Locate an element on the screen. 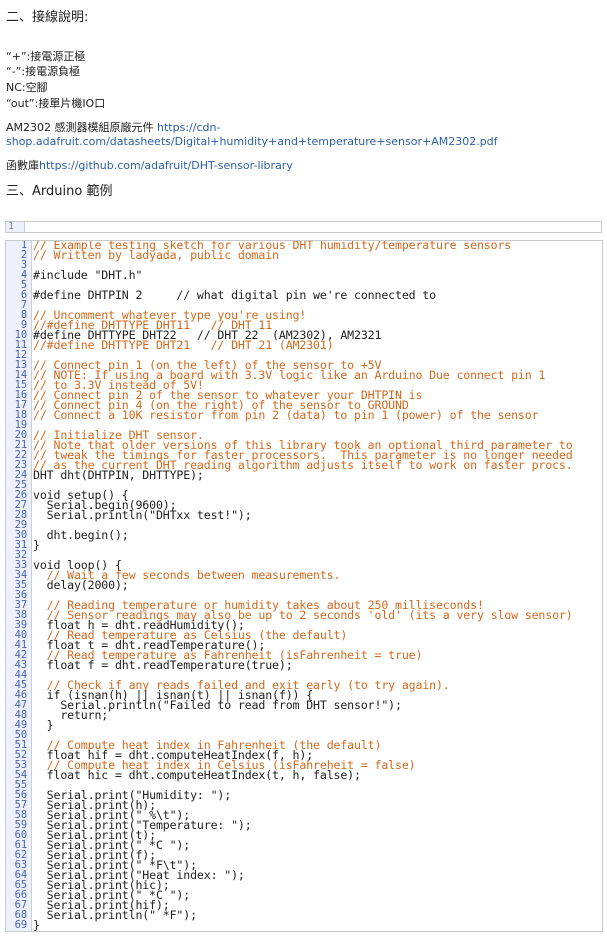 The height and width of the screenshot is (936, 607). section-3-title: 三、Arduino 範例 is located at coordinates (59, 191).